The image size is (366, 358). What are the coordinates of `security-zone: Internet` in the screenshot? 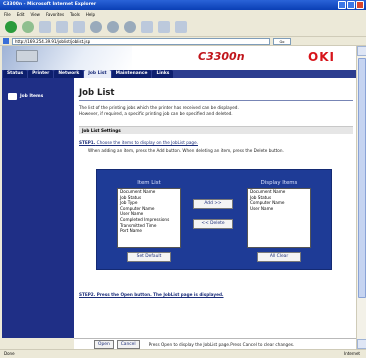 It's located at (352, 353).